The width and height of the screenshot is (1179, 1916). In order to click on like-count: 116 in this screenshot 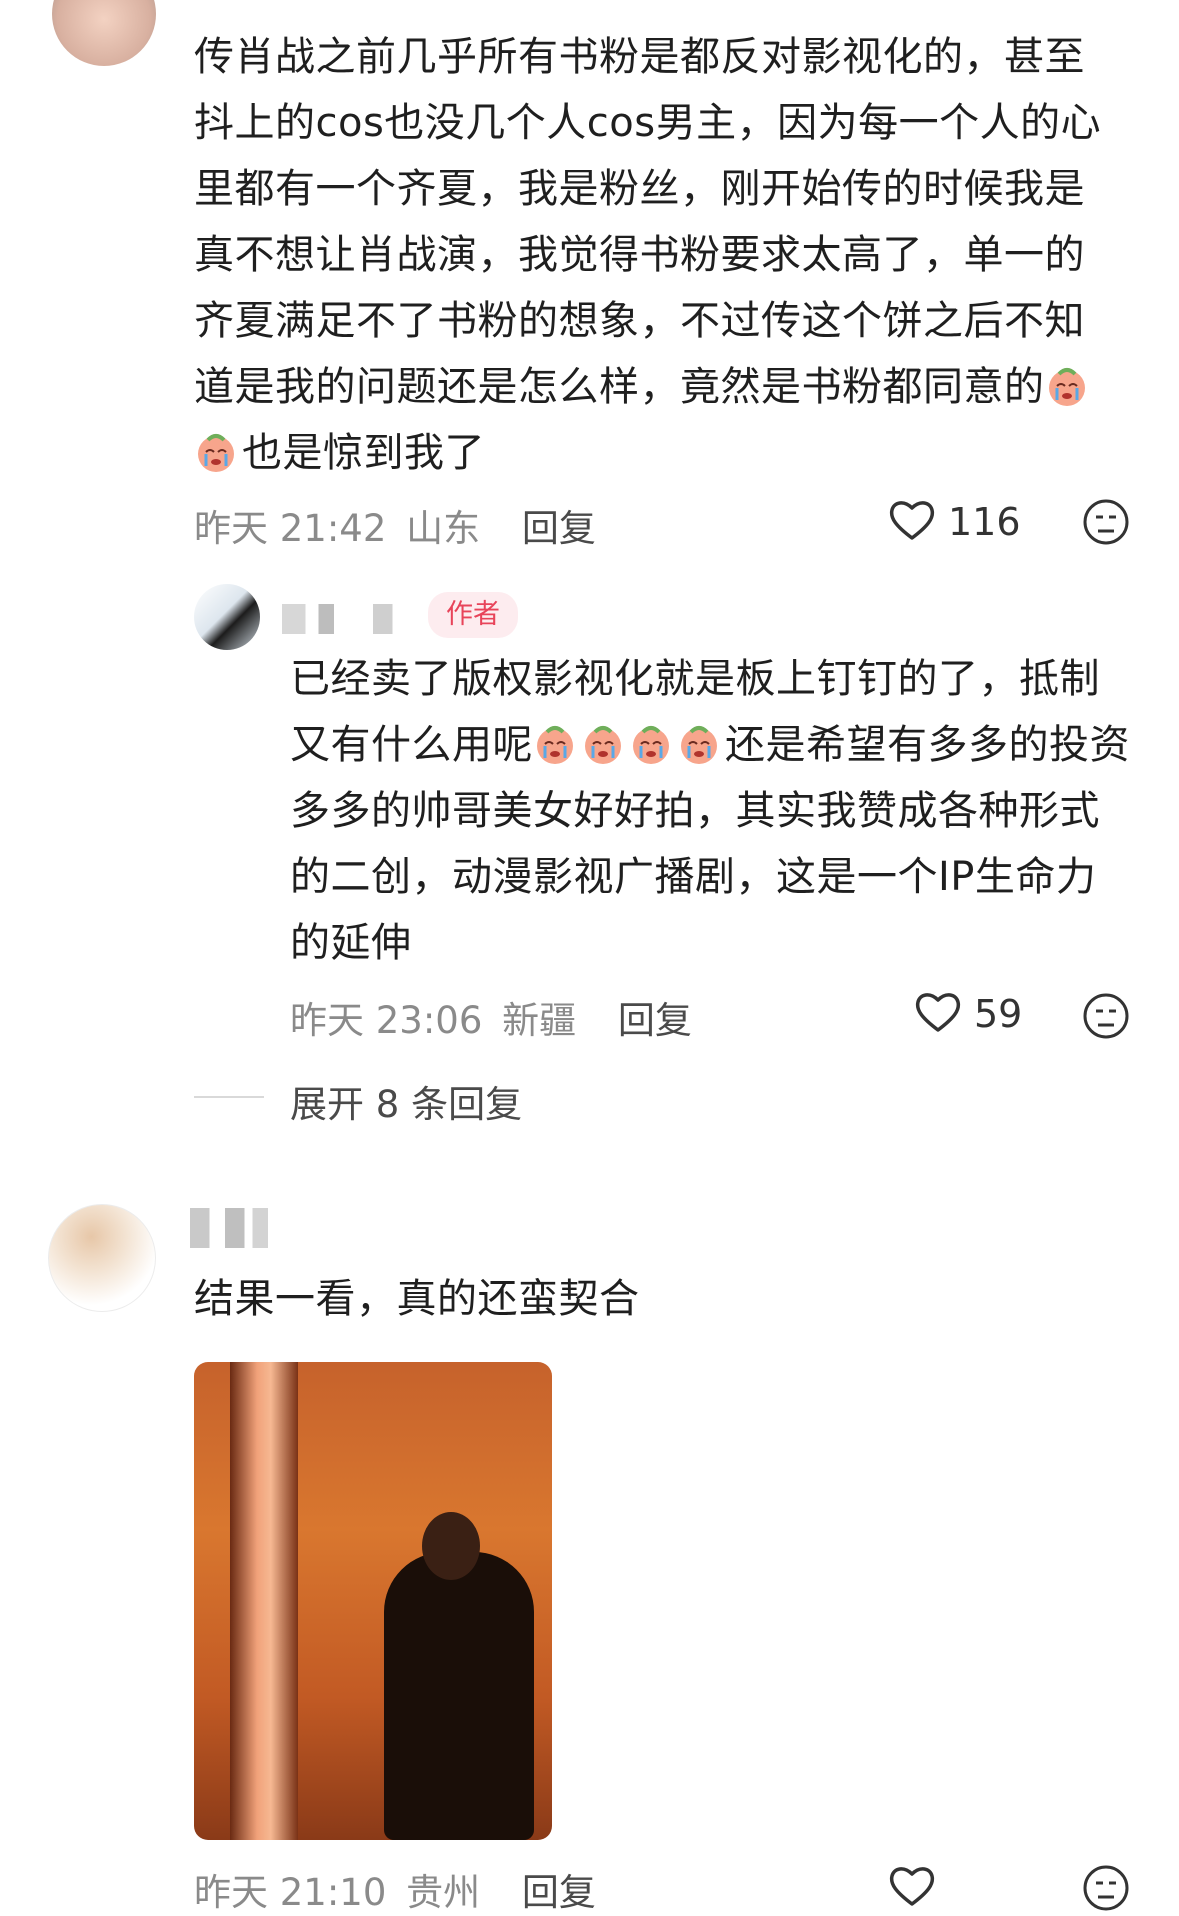, I will do `click(984, 522)`.